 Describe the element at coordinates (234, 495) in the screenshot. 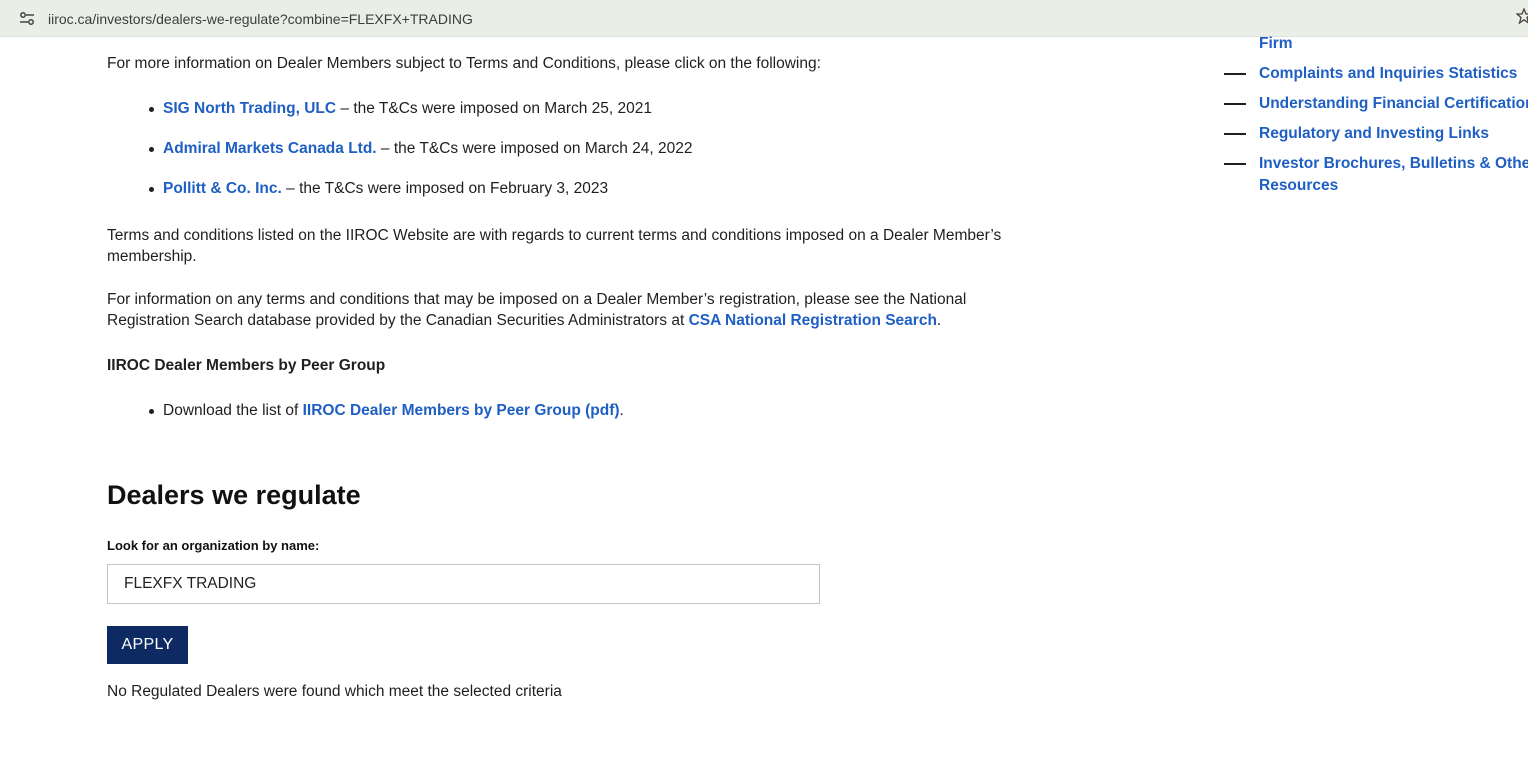

I see `page-title: Dealers we regulate` at that location.